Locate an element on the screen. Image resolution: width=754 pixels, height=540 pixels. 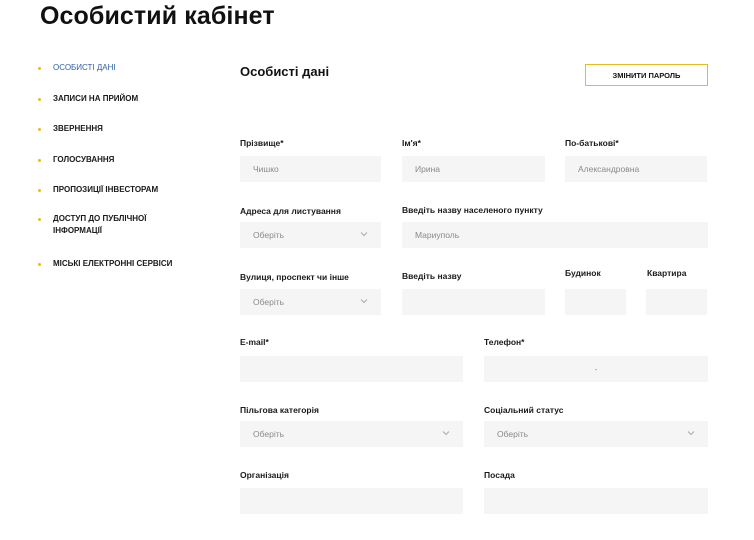
section-title: Особисті дані is located at coordinates (285, 71).